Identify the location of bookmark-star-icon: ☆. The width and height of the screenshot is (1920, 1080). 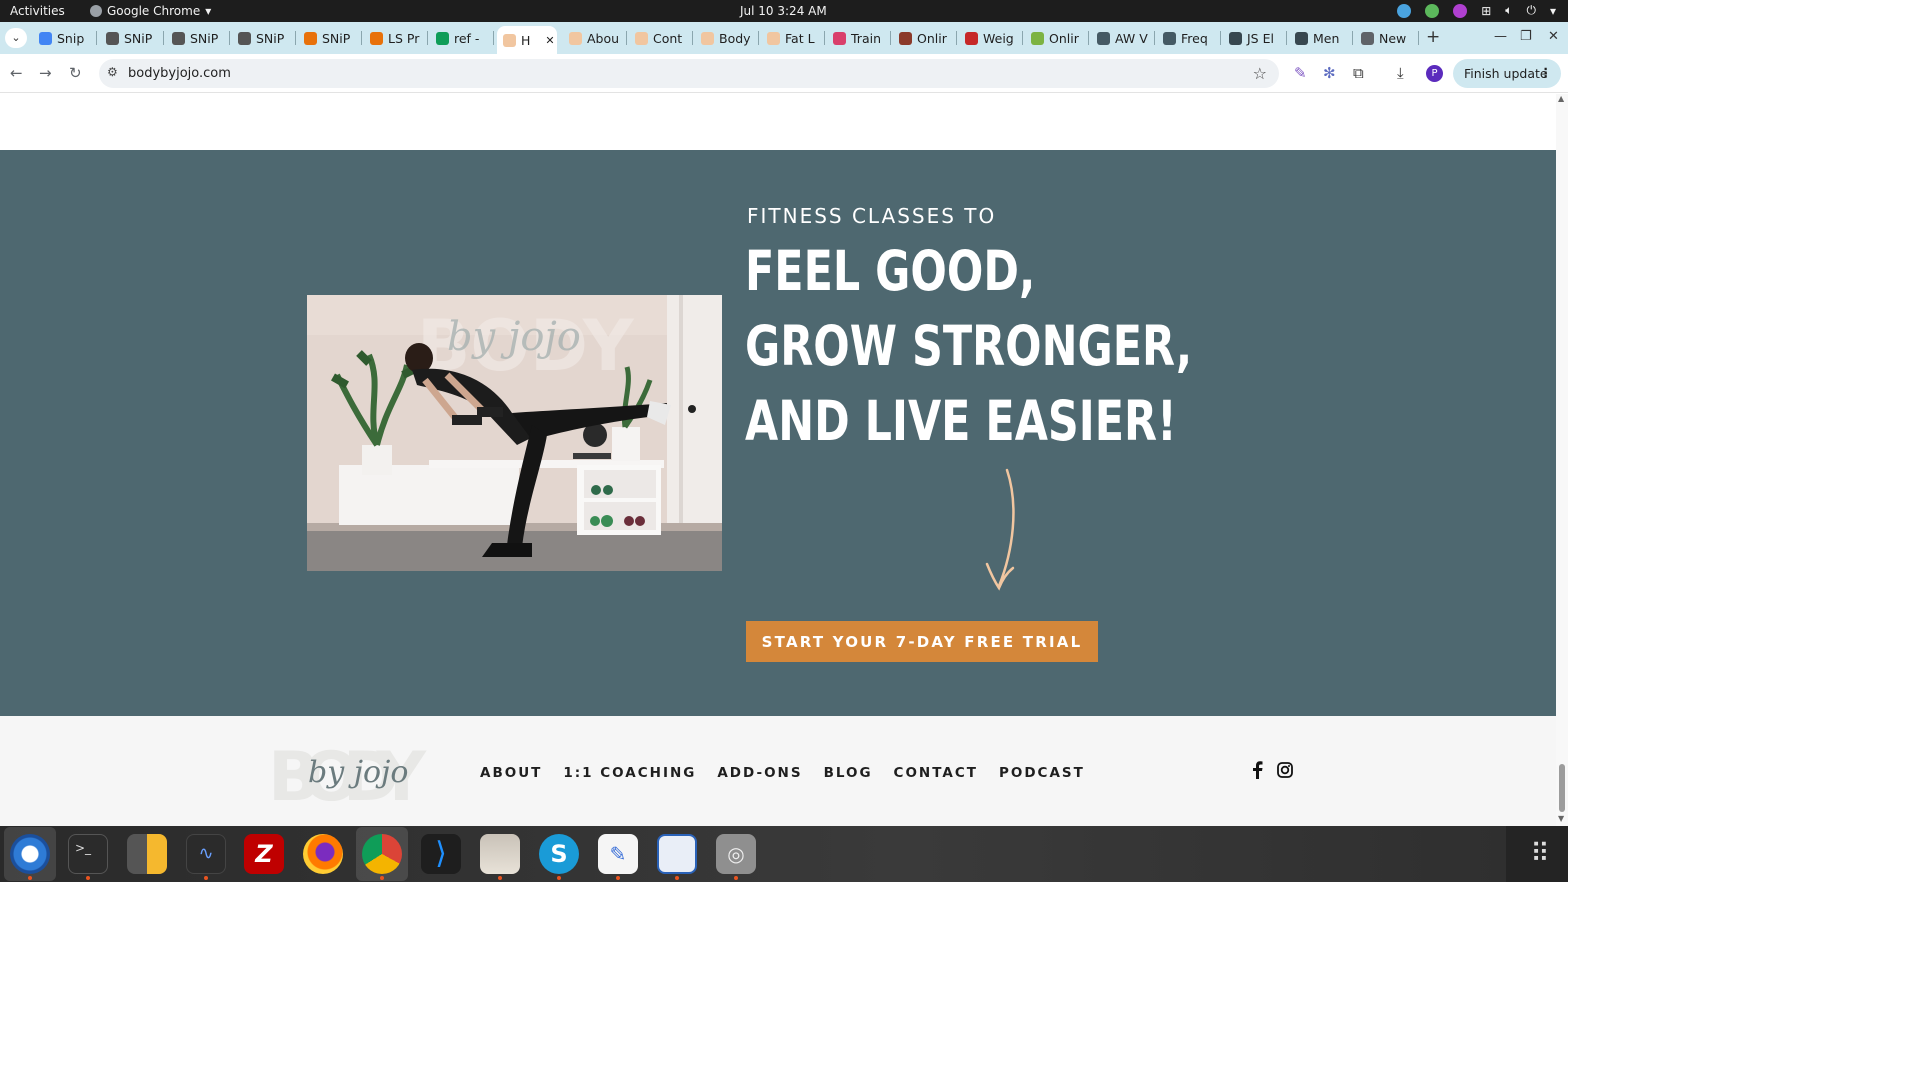
(1260, 73).